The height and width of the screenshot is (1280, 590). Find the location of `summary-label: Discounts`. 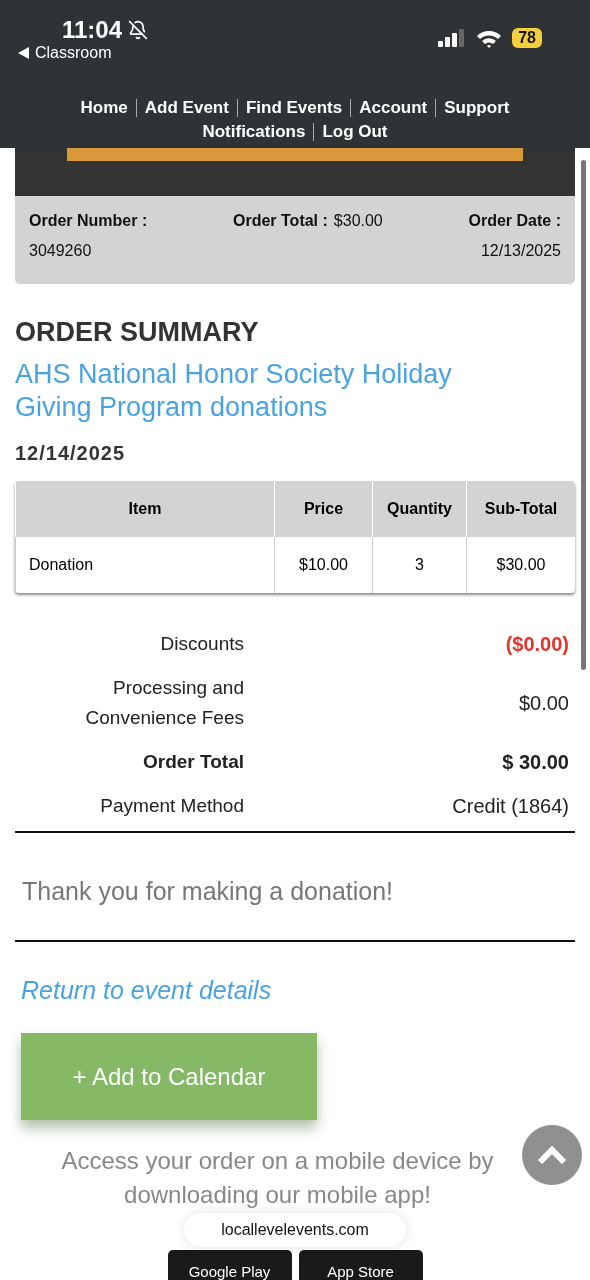

summary-label: Discounts is located at coordinates (201, 644).